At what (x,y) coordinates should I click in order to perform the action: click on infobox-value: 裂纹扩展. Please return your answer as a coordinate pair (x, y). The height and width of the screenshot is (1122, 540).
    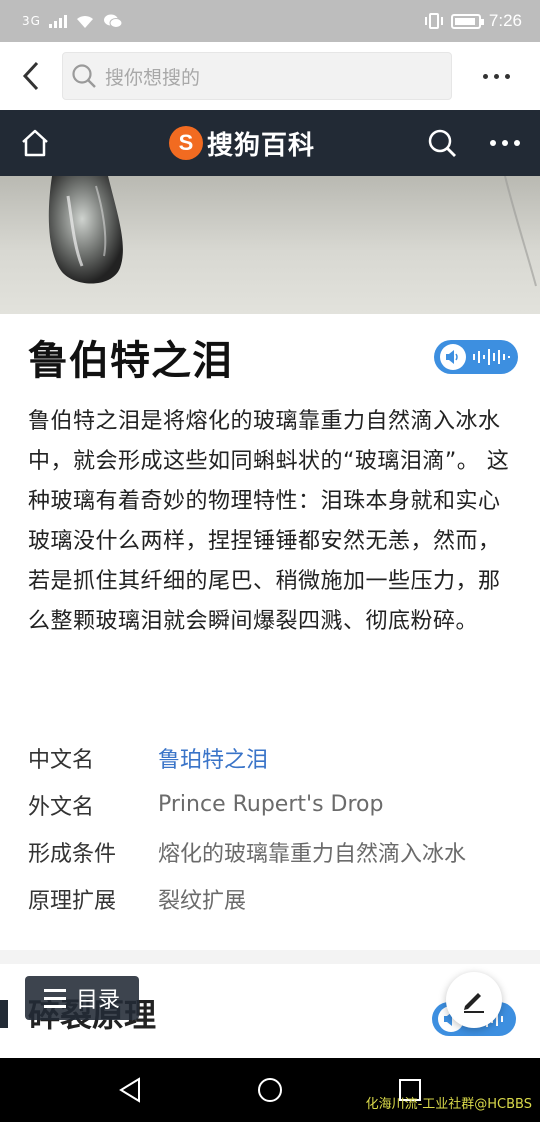
    Looking at the image, I should click on (202, 901).